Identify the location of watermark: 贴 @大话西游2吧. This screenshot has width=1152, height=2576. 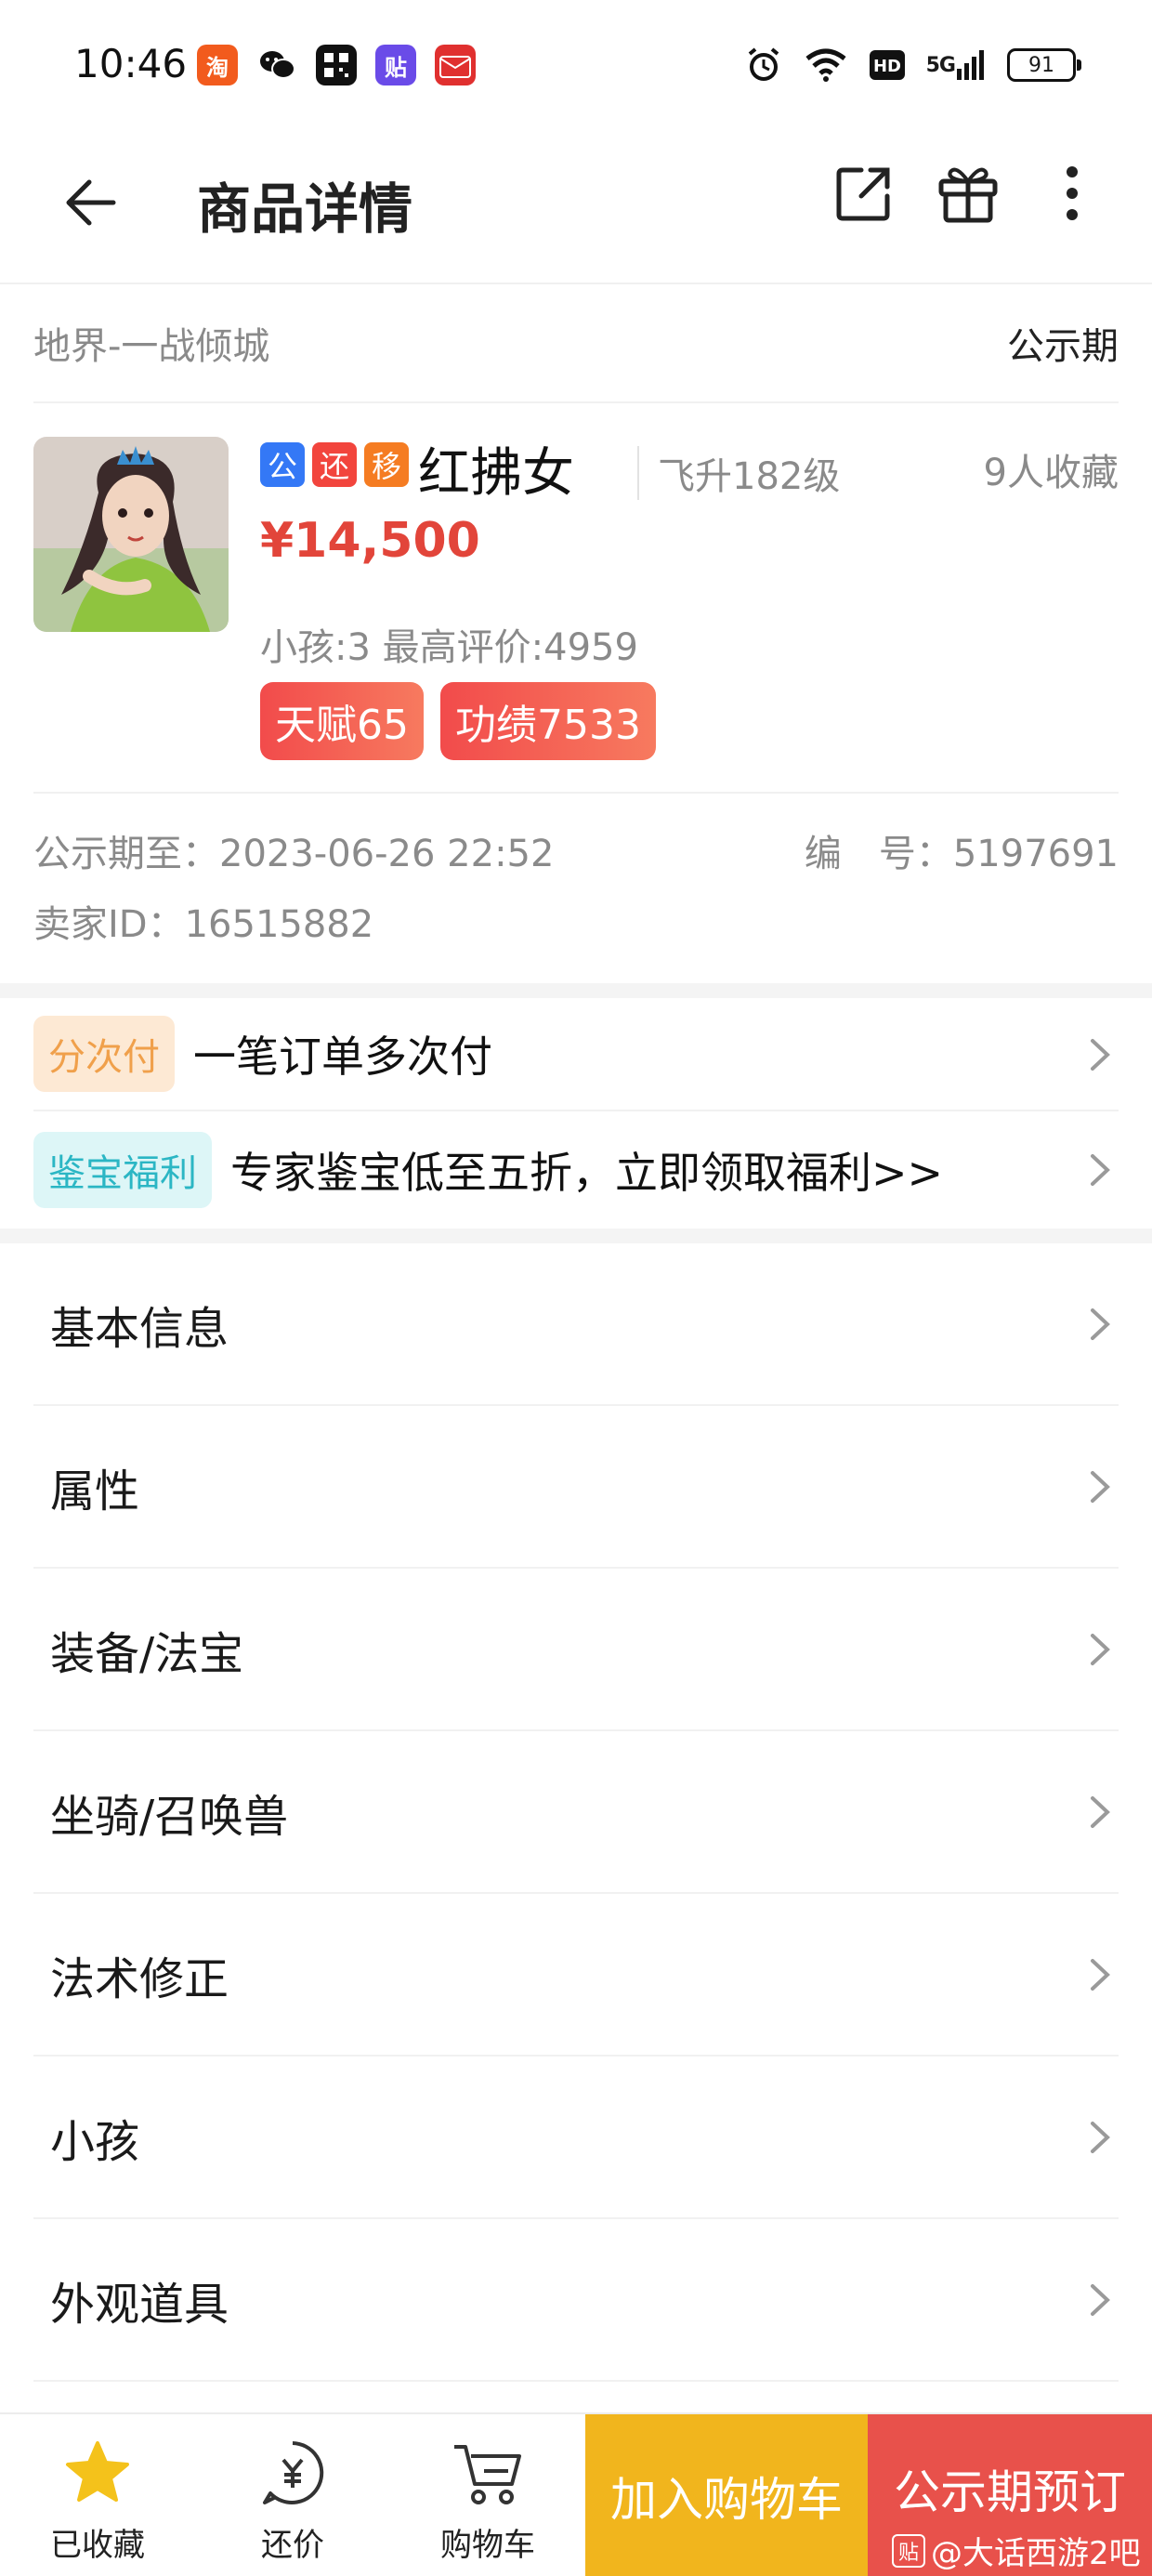
(1016, 2550).